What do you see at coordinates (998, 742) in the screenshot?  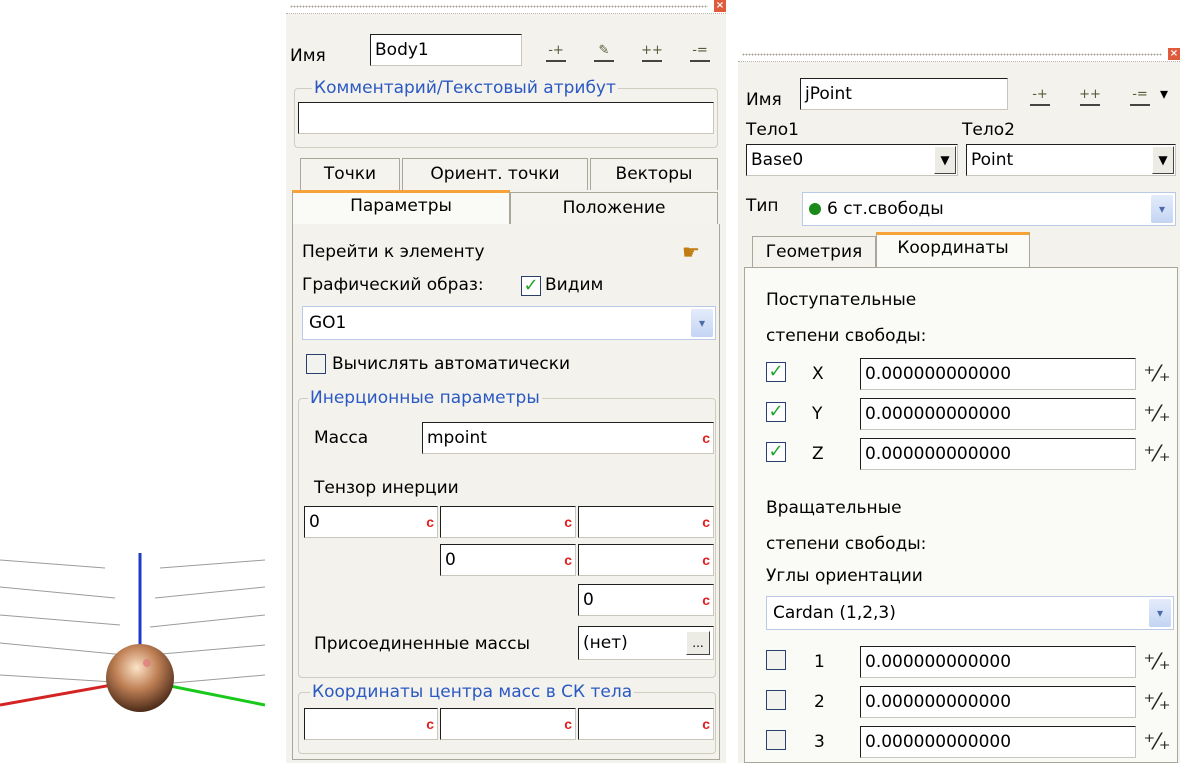 I see `rot-3-input: 0.000000000000` at bounding box center [998, 742].